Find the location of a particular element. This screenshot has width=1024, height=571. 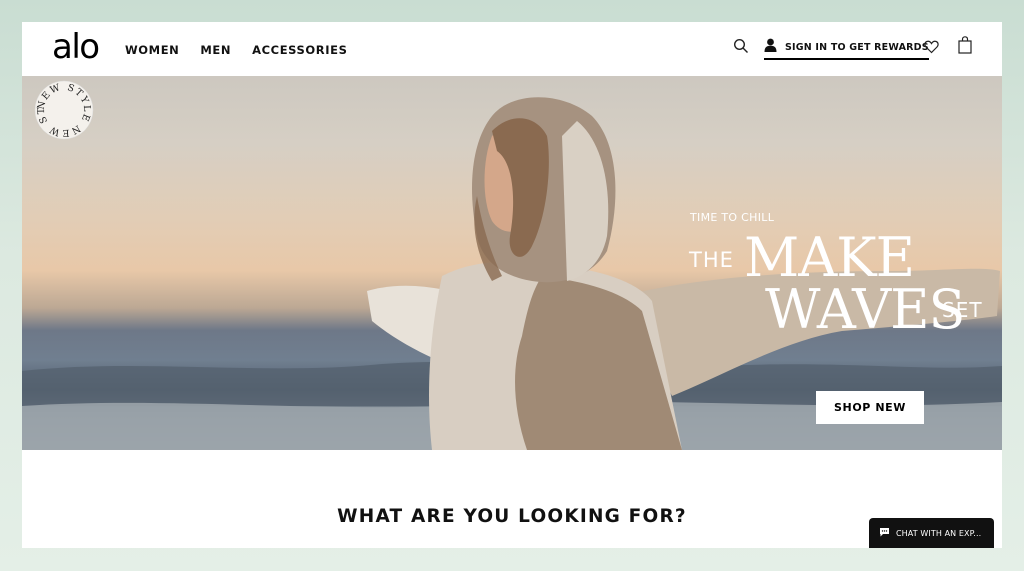

hero-the: THE is located at coordinates (711, 260).